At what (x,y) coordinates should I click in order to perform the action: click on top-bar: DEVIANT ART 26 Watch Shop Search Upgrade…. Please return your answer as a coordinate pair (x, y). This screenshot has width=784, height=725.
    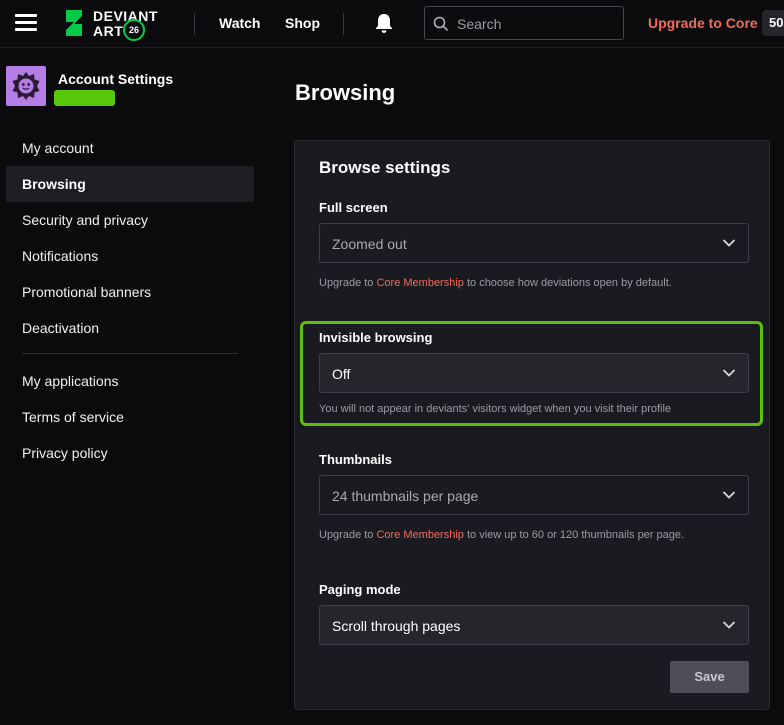
    Looking at the image, I should click on (392, 24).